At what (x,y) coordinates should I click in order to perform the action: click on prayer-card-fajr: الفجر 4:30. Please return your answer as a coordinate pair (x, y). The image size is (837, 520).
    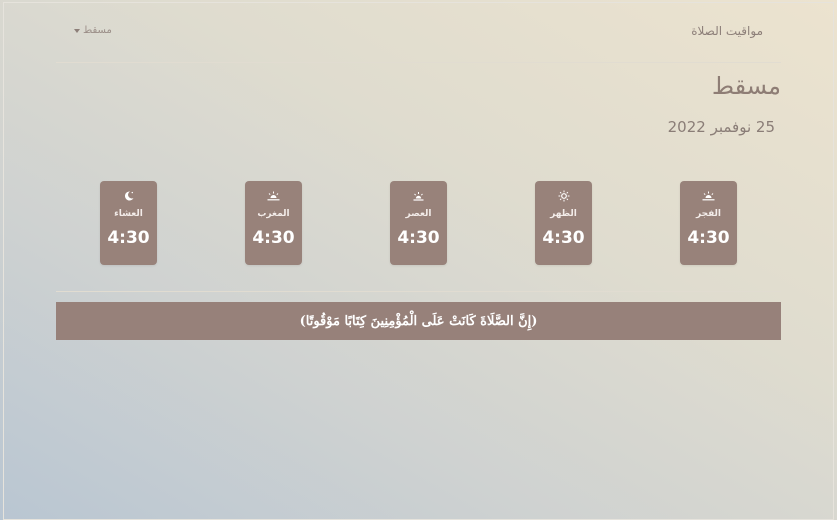
    Looking at the image, I should click on (708, 223).